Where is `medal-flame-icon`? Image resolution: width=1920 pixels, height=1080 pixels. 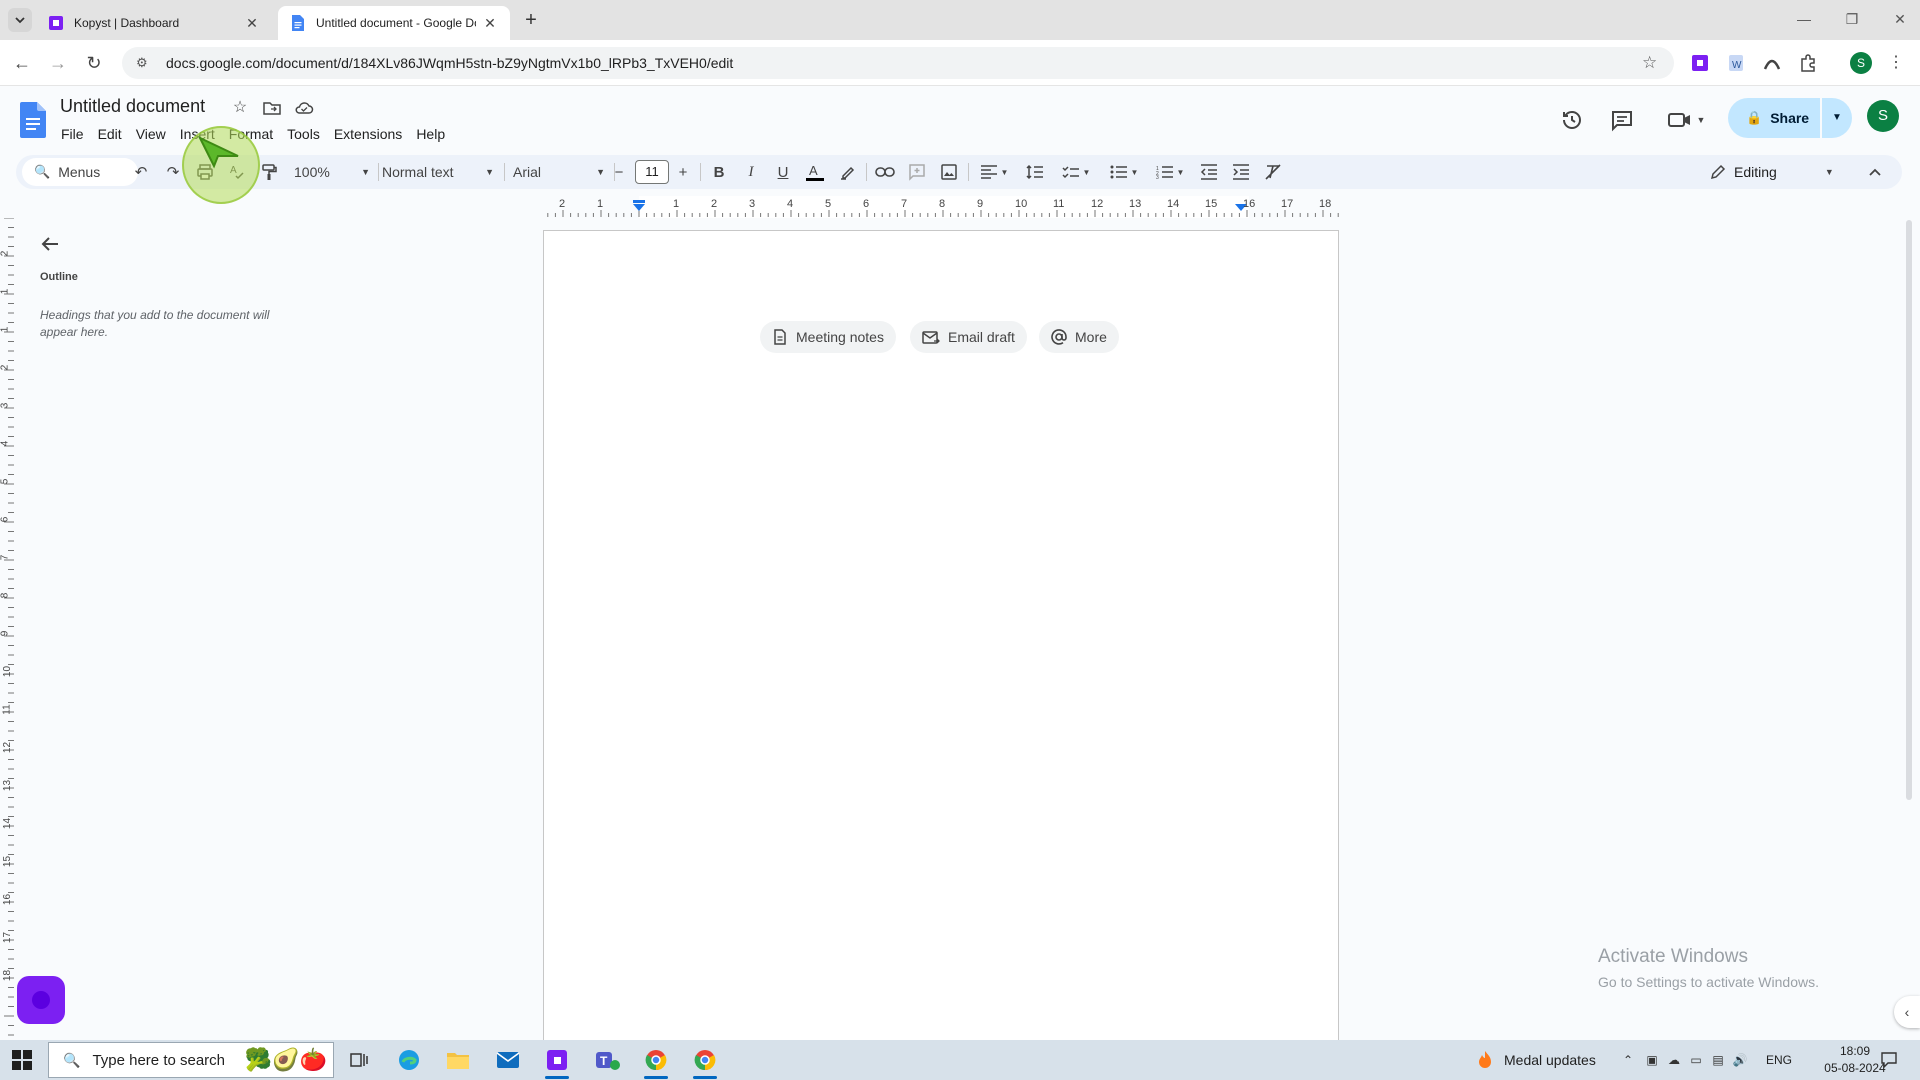 medal-flame-icon is located at coordinates (1485, 1060).